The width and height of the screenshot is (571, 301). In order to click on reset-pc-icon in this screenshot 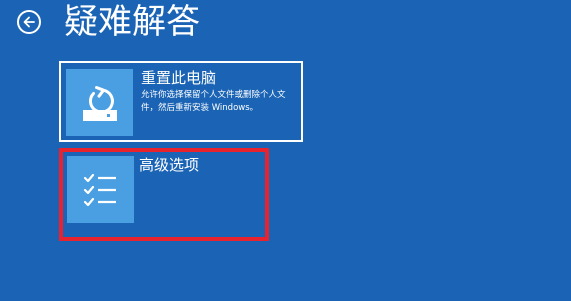, I will do `click(99, 103)`.